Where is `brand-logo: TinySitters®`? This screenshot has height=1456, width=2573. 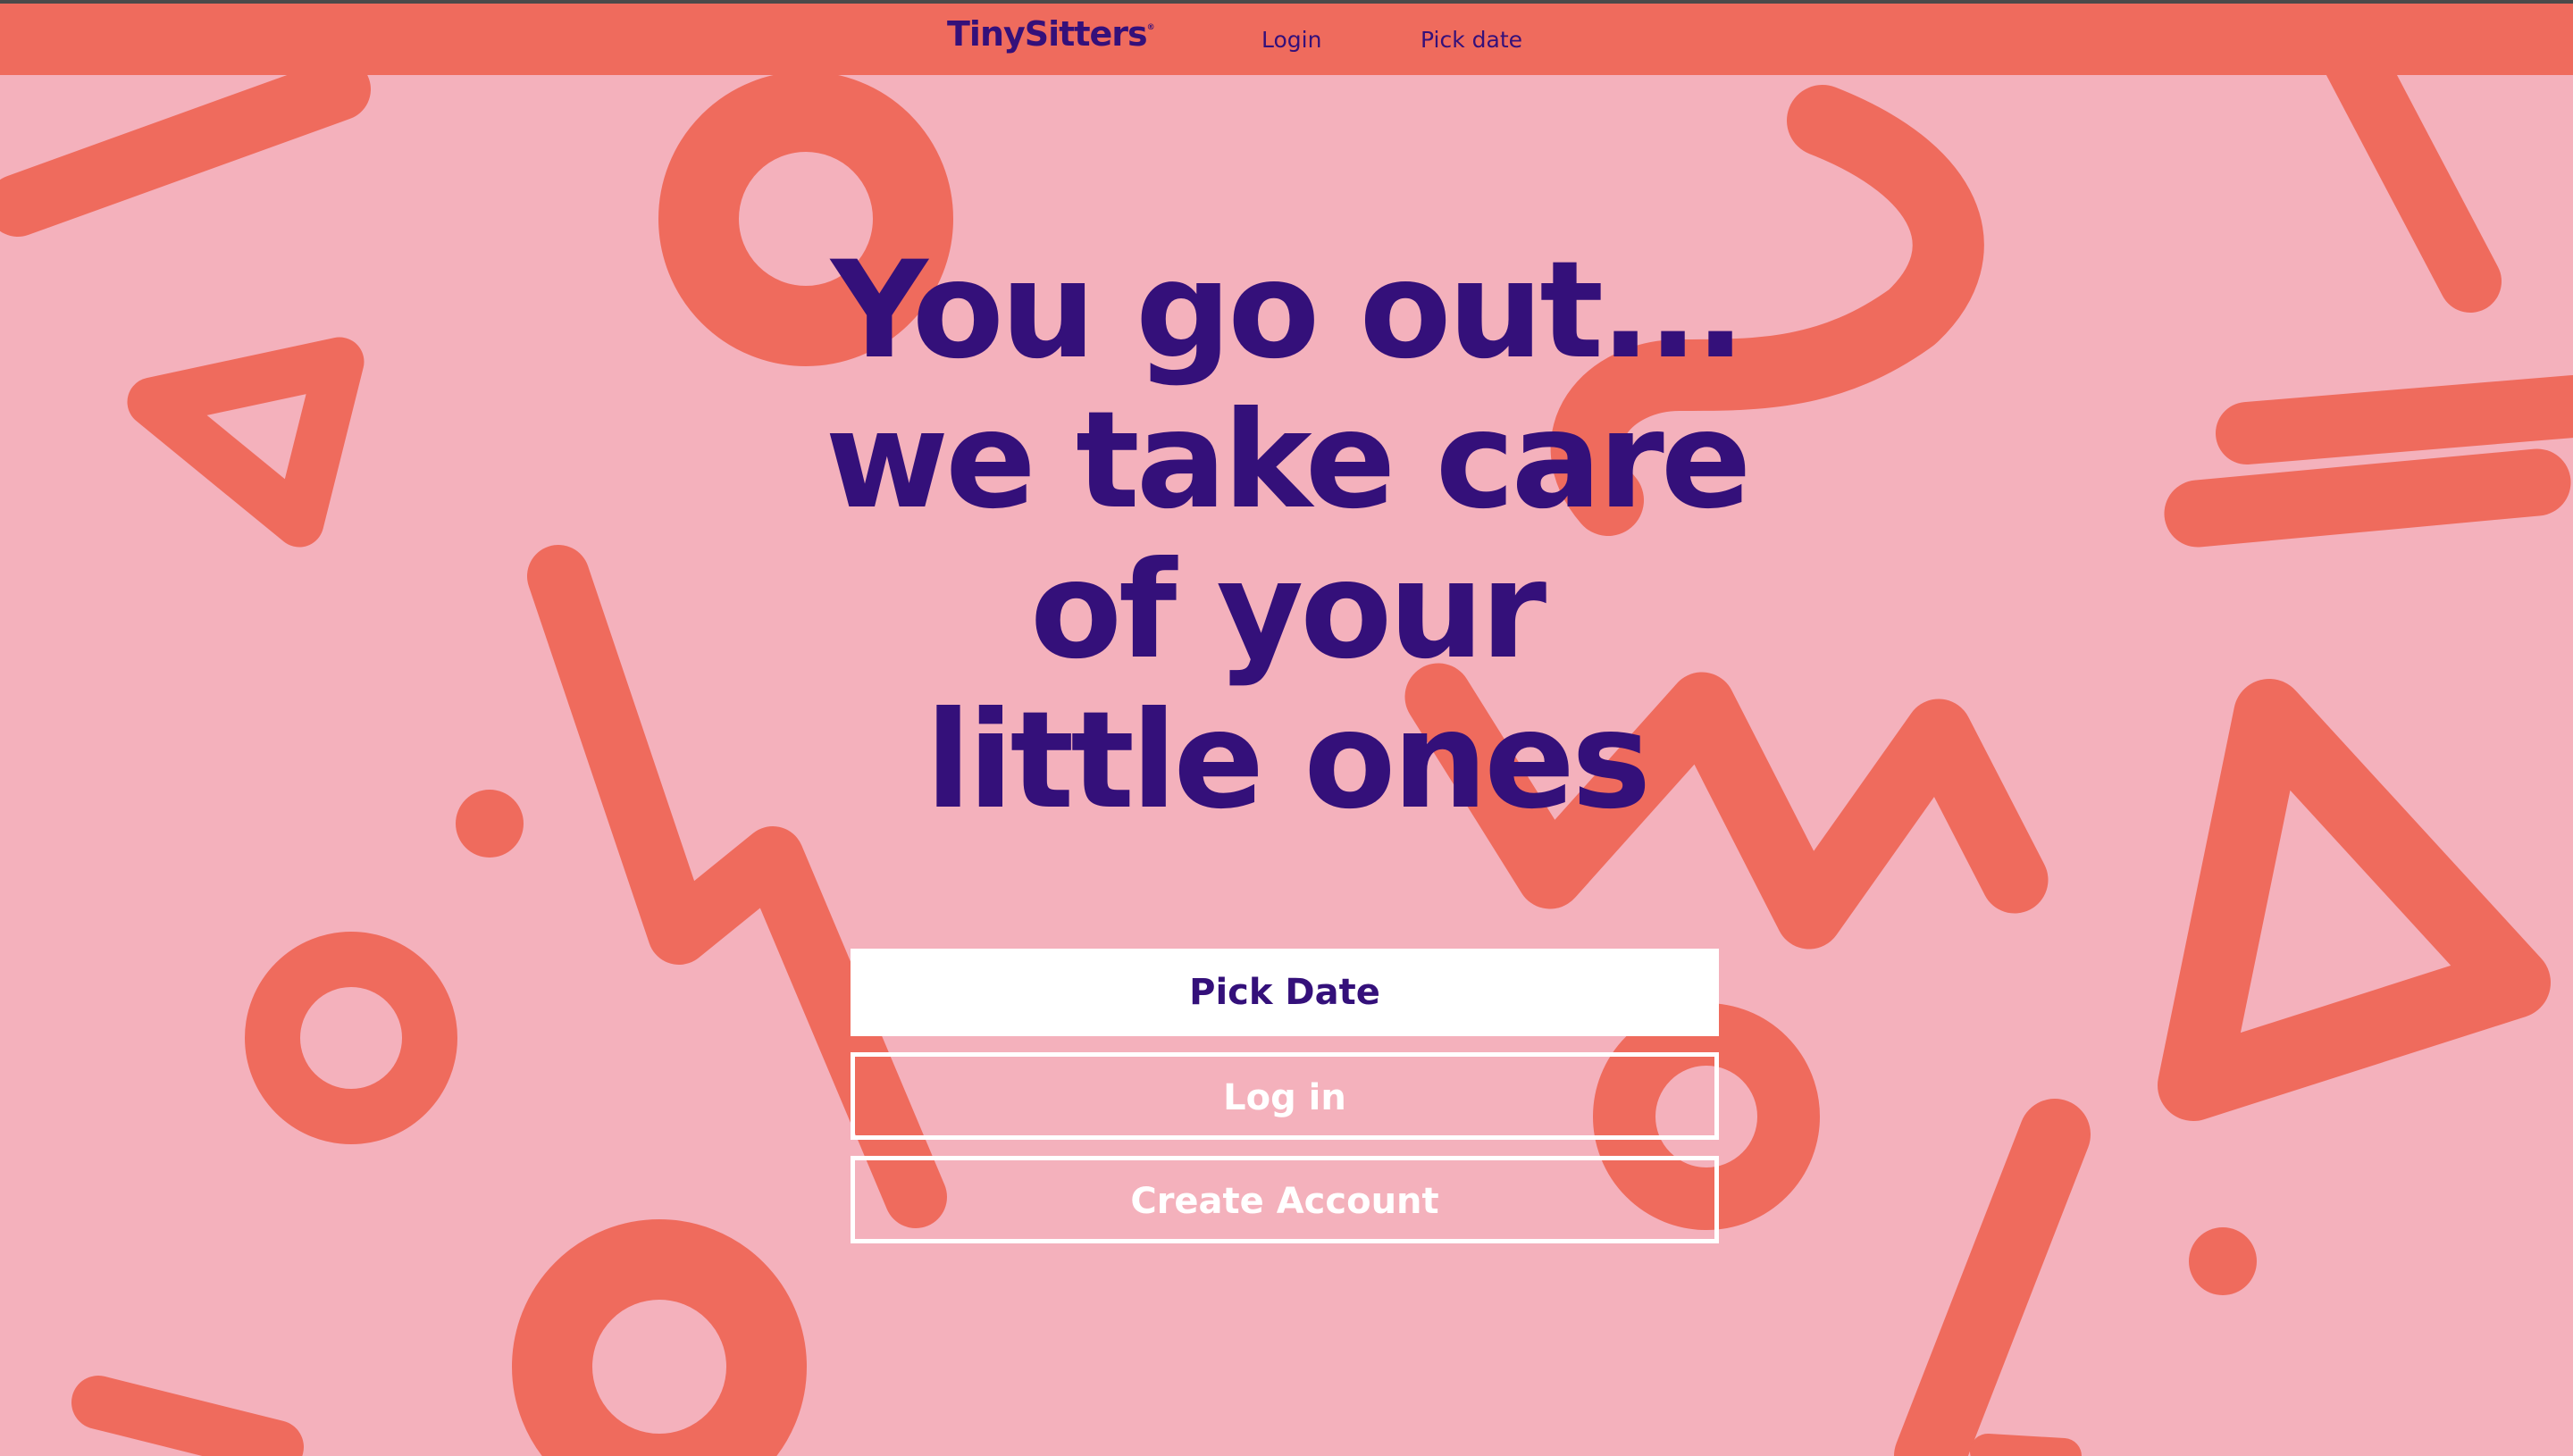 brand-logo: TinySitters® is located at coordinates (1051, 34).